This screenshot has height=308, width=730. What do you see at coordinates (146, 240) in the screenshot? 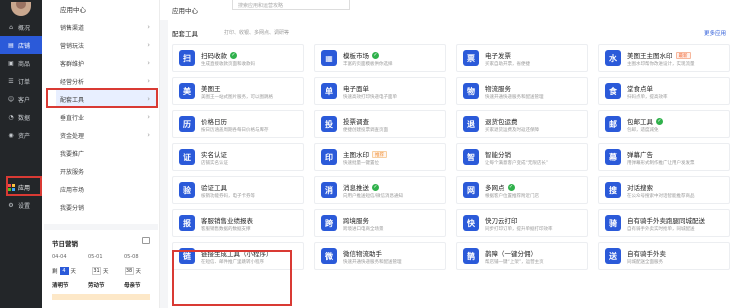
I see `calendar-icon` at bounding box center [146, 240].